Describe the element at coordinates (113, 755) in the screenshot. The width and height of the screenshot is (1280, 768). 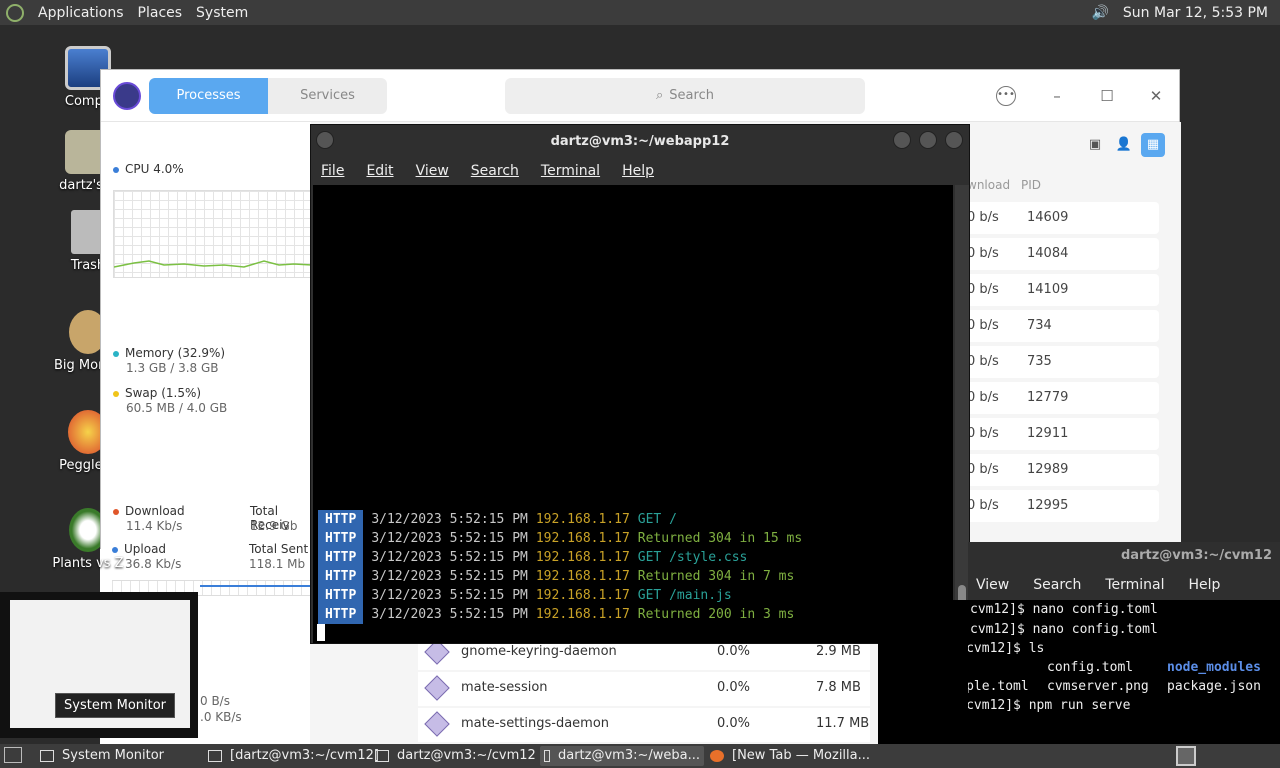
I see `taskbar-label: System Monitor` at that location.